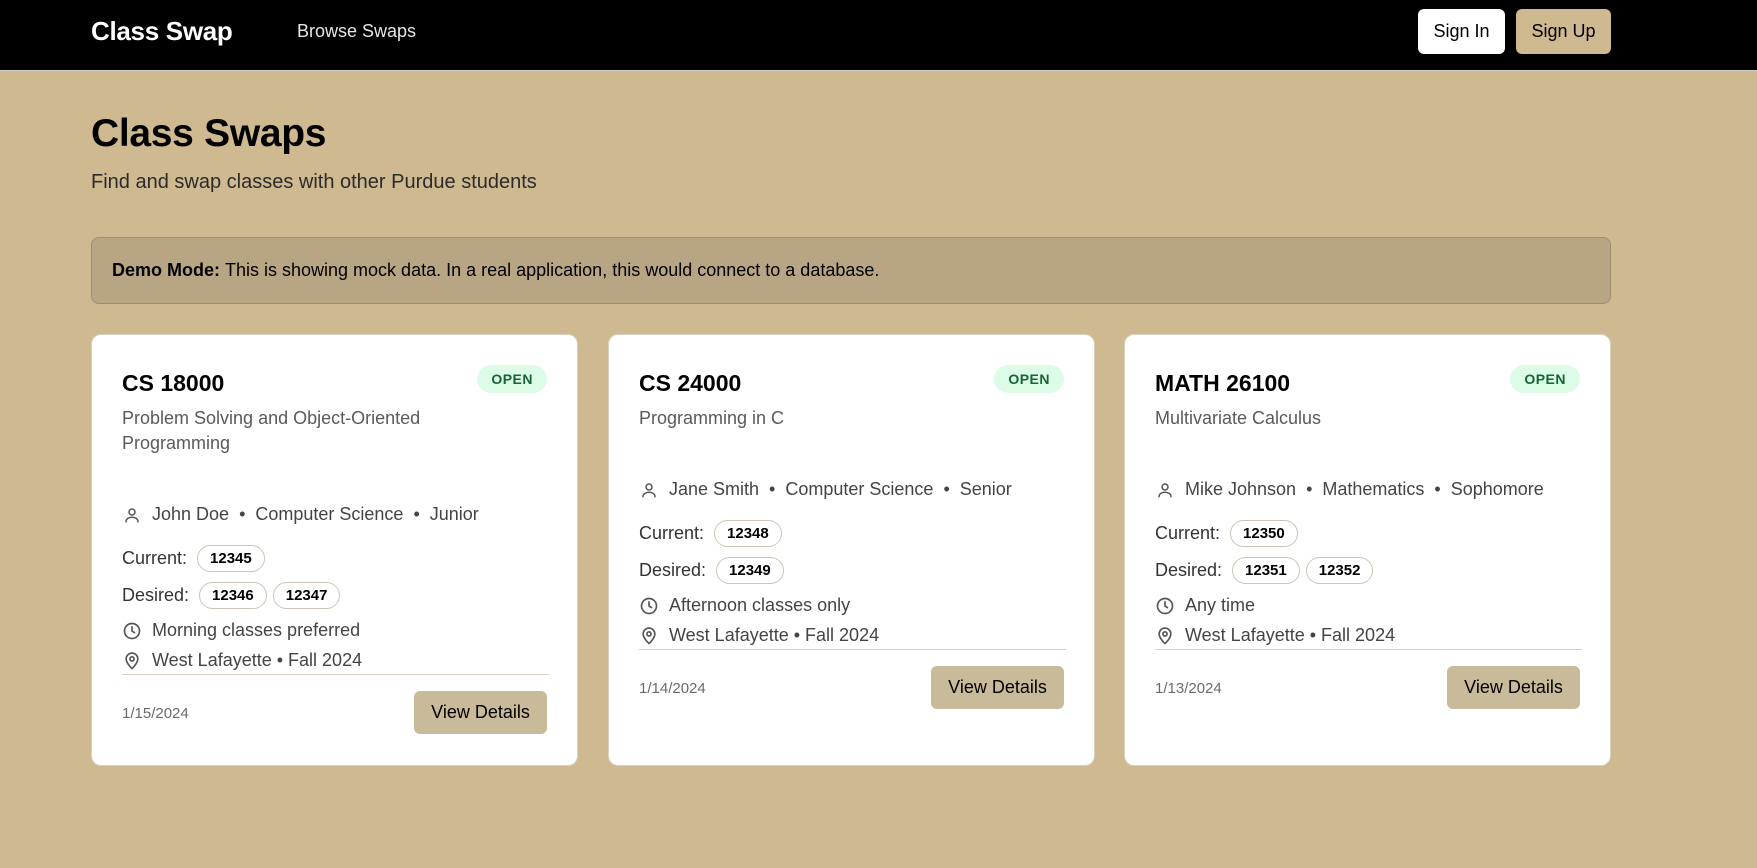 The image size is (1757, 868). Describe the element at coordinates (1373, 489) in the screenshot. I see `student-major: Mathematics` at that location.